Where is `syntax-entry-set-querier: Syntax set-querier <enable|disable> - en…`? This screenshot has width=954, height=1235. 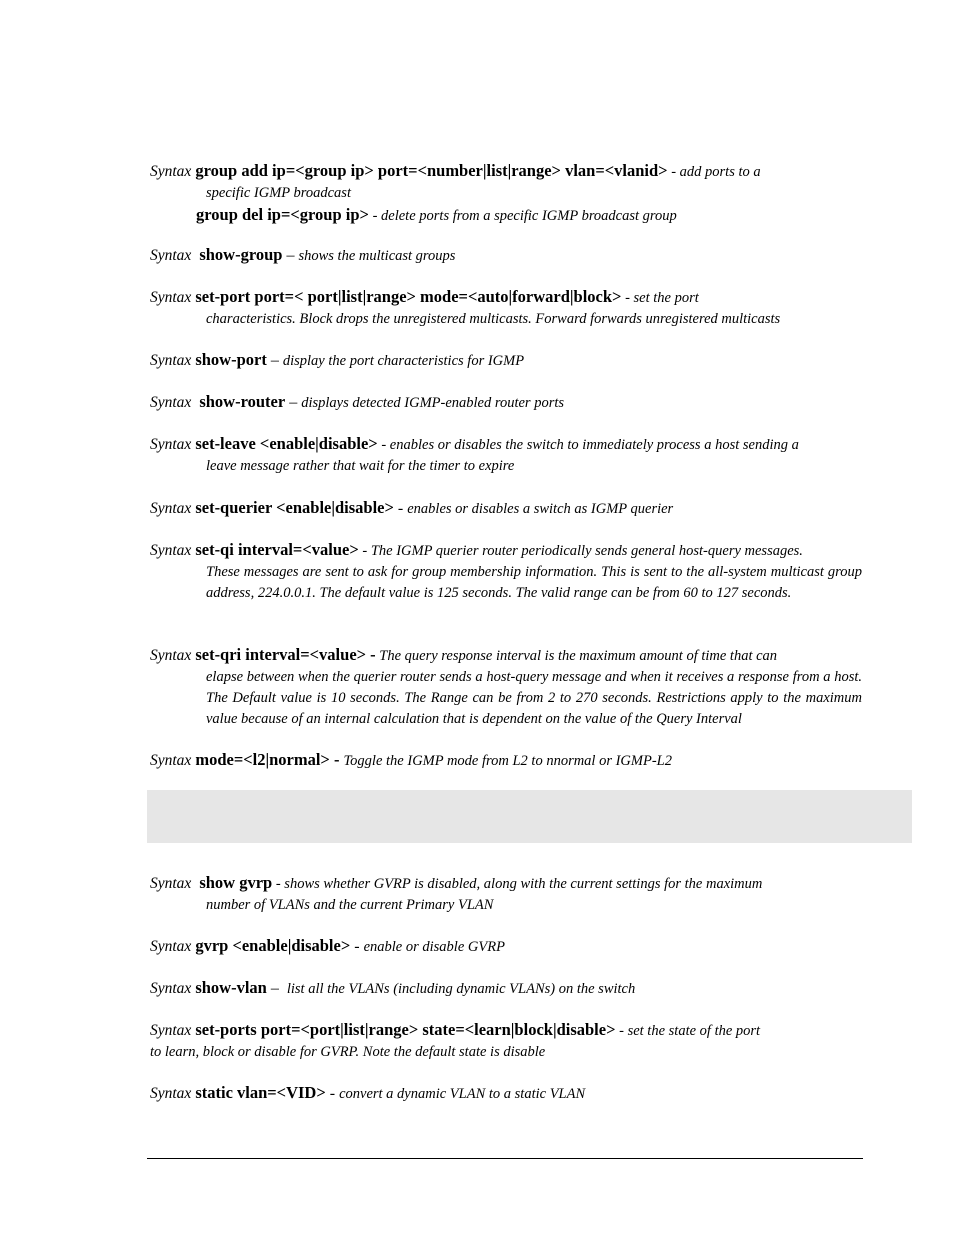
syntax-entry-set-querier: Syntax set-querier <enable|disable> - en… is located at coordinates (506, 508).